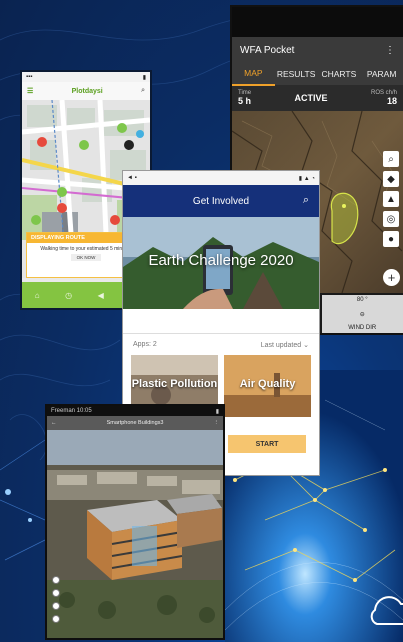 Image resolution: width=403 pixels, height=642 pixels. Describe the element at coordinates (391, 179) in the screenshot. I see `layers-icon: ◆` at that location.